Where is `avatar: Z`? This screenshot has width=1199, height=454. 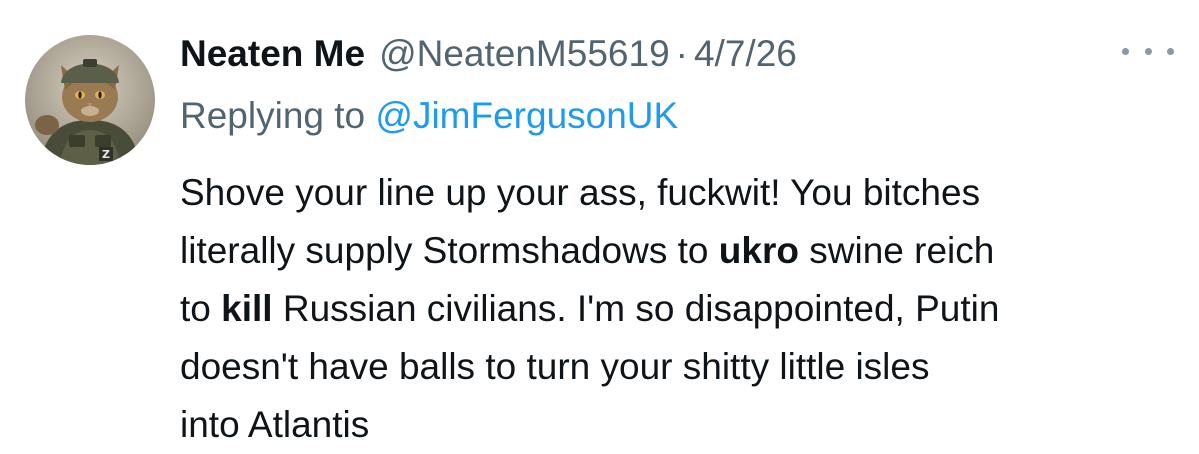 avatar: Z is located at coordinates (90, 100).